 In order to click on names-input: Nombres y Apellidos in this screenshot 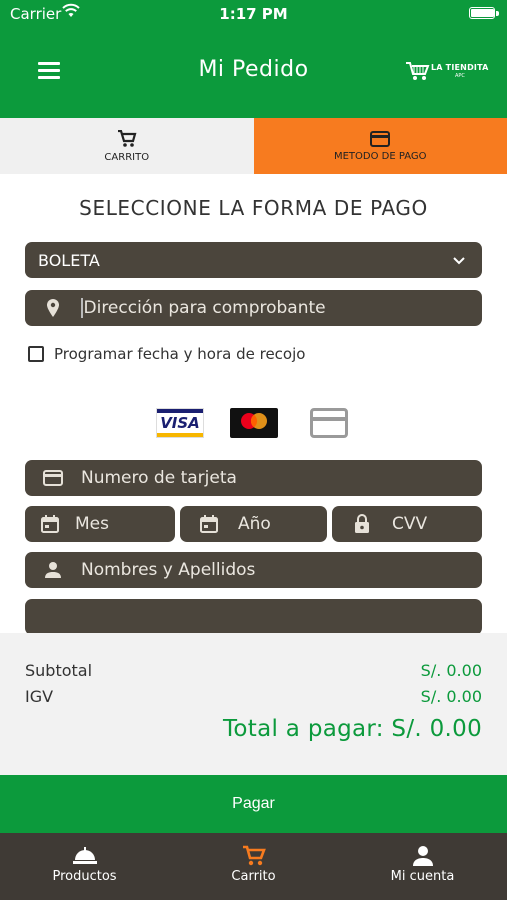, I will do `click(253, 570)`.